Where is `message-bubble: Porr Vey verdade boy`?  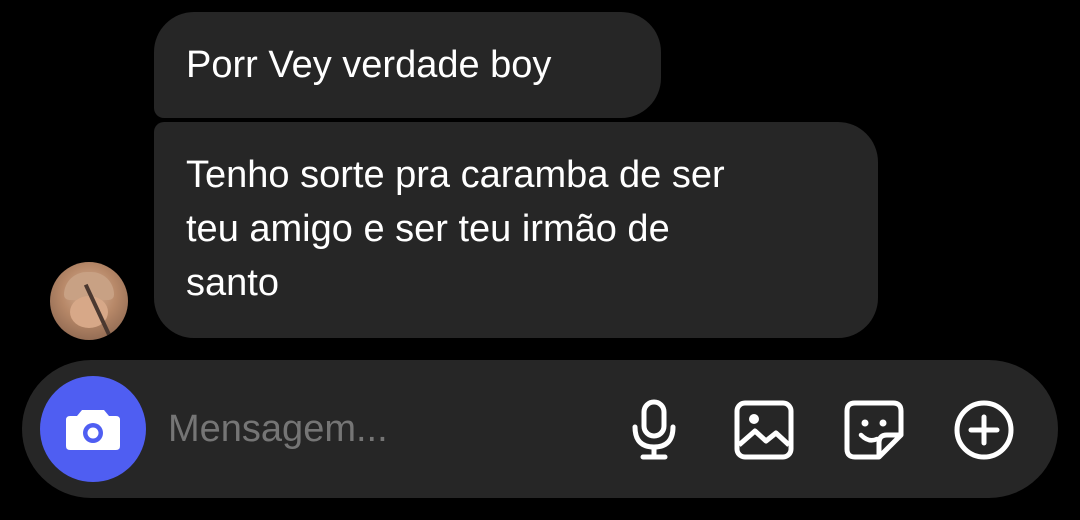 message-bubble: Porr Vey verdade boy is located at coordinates (407, 65).